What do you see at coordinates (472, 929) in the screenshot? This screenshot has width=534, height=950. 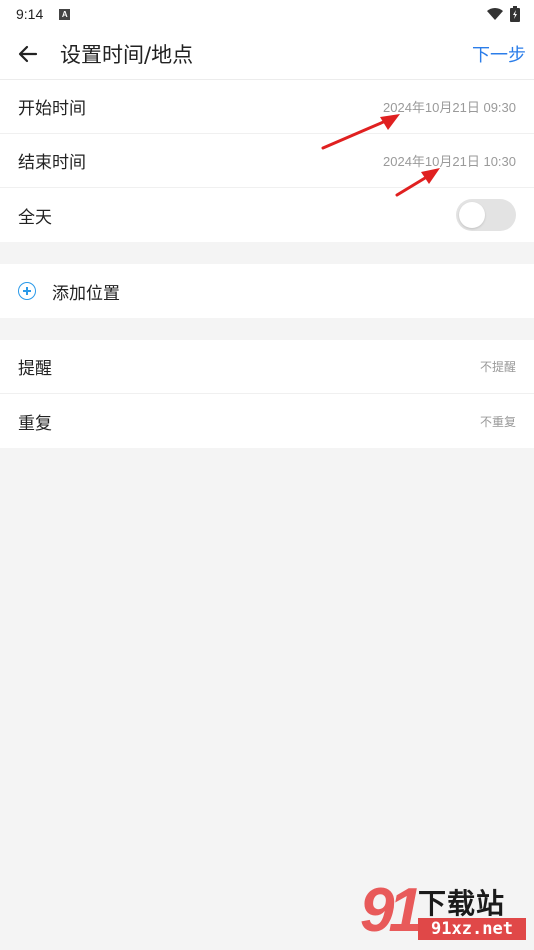 I see `watermark-url: 91xz.net` at bounding box center [472, 929].